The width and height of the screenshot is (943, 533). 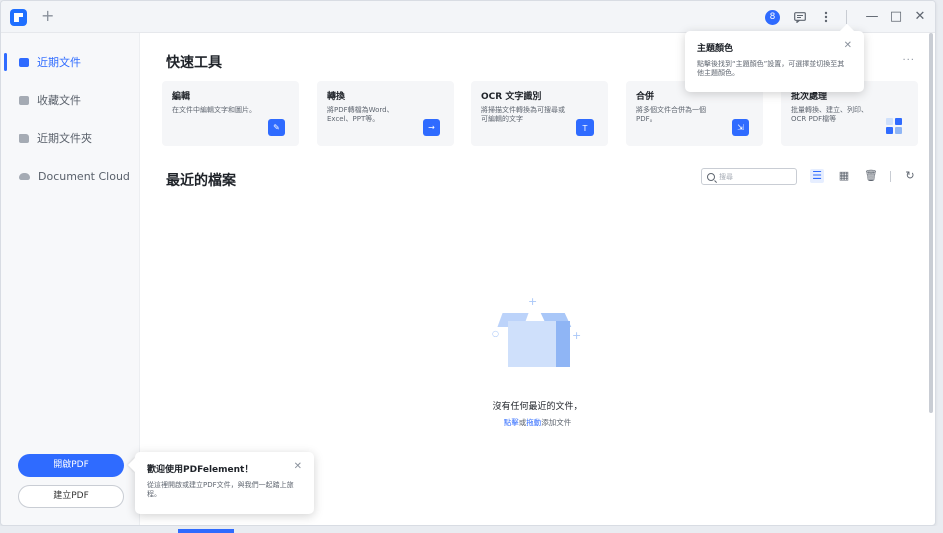 What do you see at coordinates (468, 17) in the screenshot?
I see `title-bar: + 8 — □ ✕` at bounding box center [468, 17].